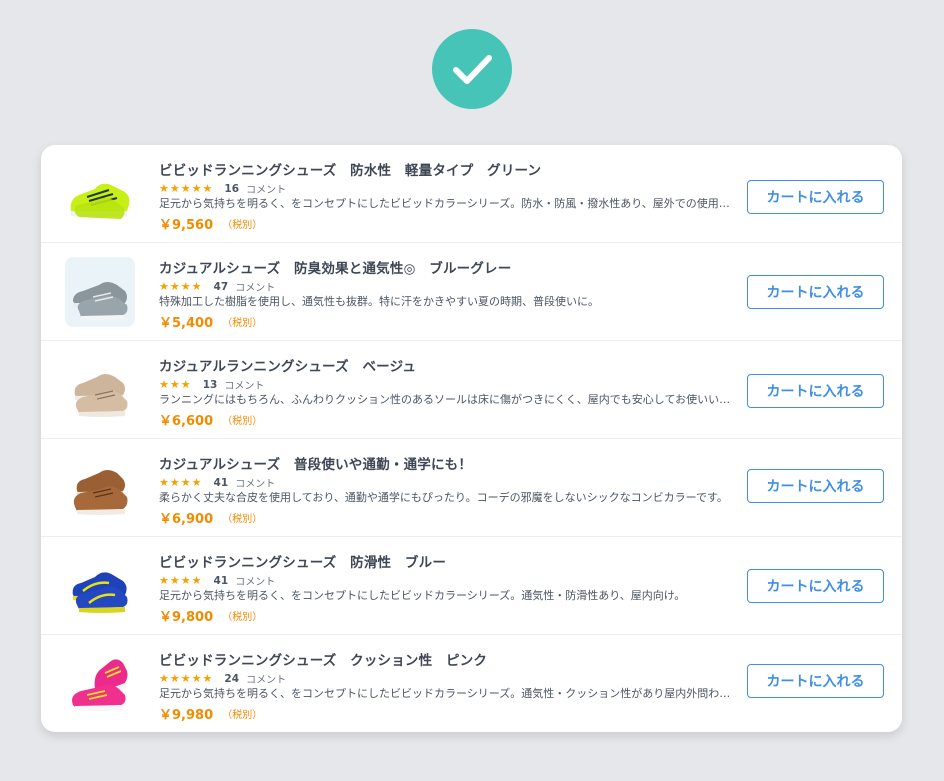 This screenshot has height=781, width=944. Describe the element at coordinates (303, 563) in the screenshot. I see `product-title: ビビッドランニングシューズ 防滑性 ブルー` at that location.